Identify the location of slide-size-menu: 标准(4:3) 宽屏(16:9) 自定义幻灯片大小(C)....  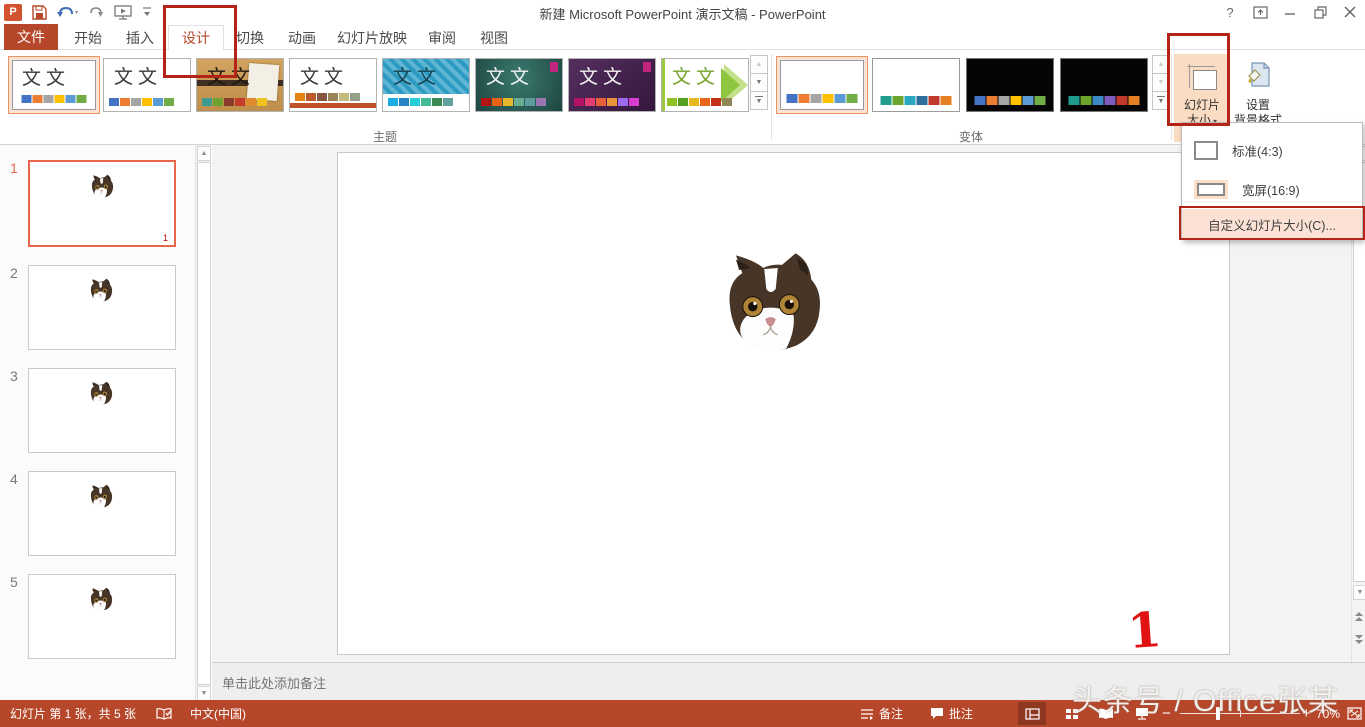
(1272, 181).